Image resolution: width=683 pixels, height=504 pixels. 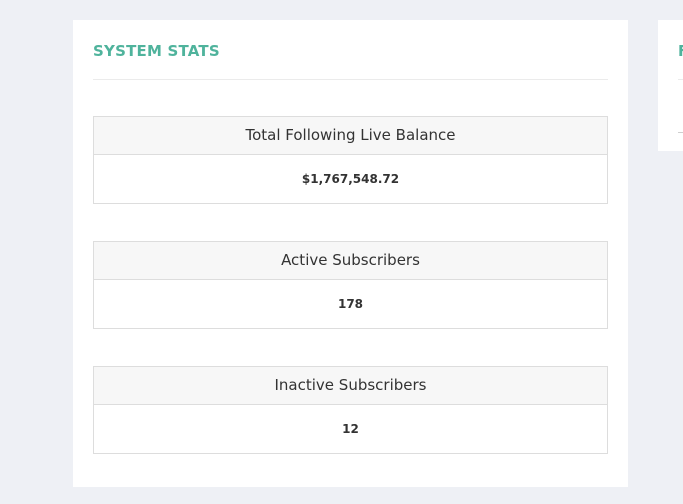 What do you see at coordinates (350, 136) in the screenshot?
I see `stat-label-total-balance: Total Following Live Balance` at bounding box center [350, 136].